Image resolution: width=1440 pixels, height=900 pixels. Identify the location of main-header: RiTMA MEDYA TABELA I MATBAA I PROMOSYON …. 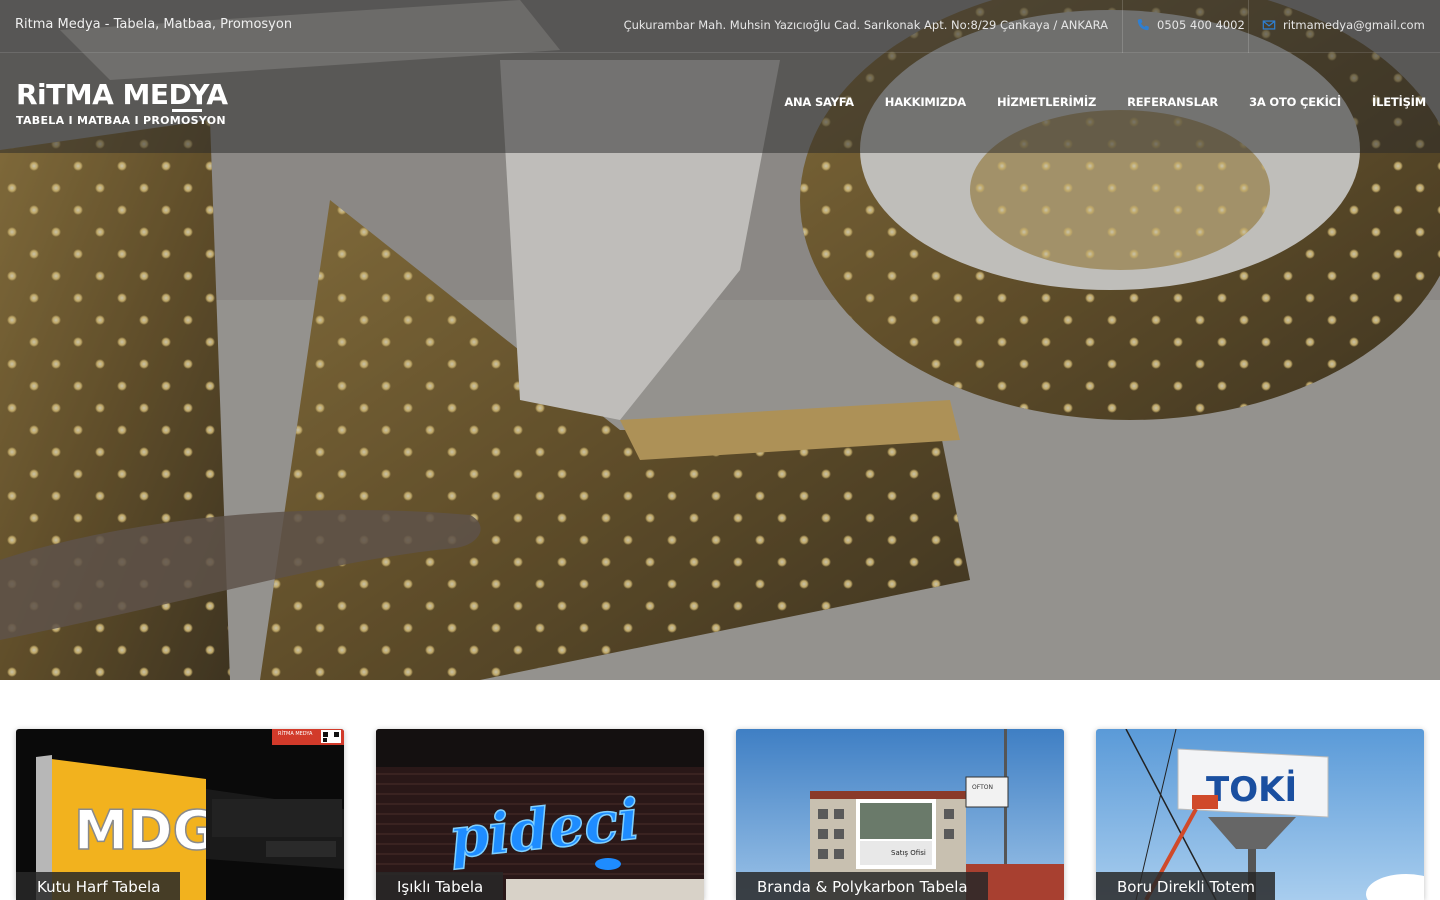
(720, 103).